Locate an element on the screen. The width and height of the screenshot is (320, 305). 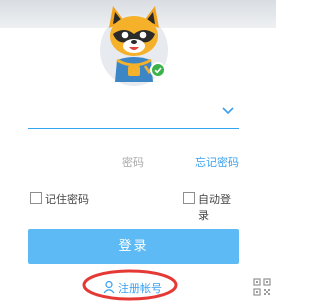
remember-password-label: 记住密码 is located at coordinates (67, 199).